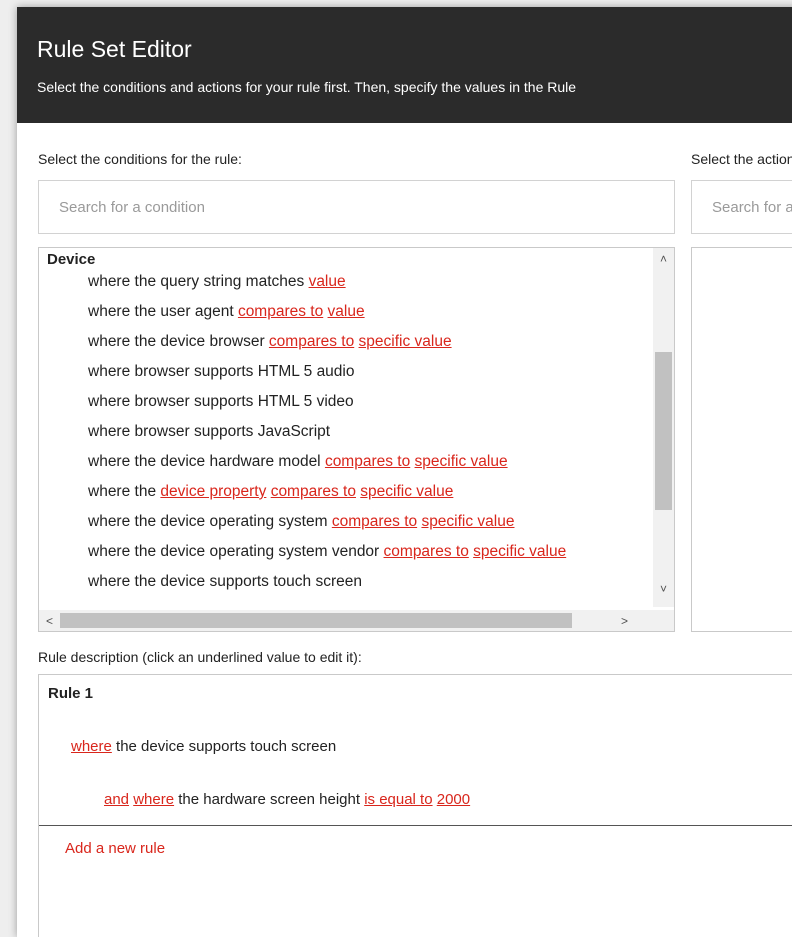  I want to click on condition-text: where the query string matches, so click(198, 281).